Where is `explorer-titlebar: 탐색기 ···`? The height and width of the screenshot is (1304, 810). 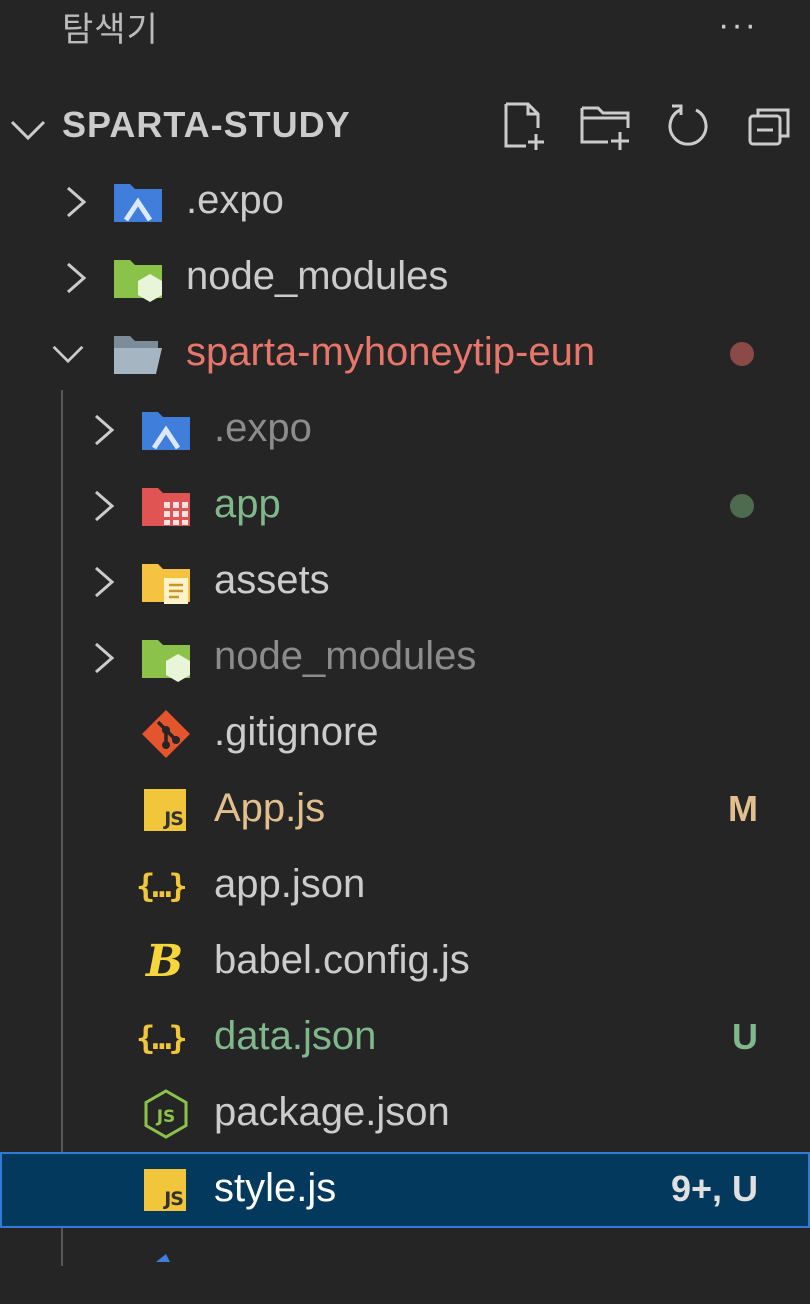 explorer-titlebar: 탐색기 ··· is located at coordinates (405, 30).